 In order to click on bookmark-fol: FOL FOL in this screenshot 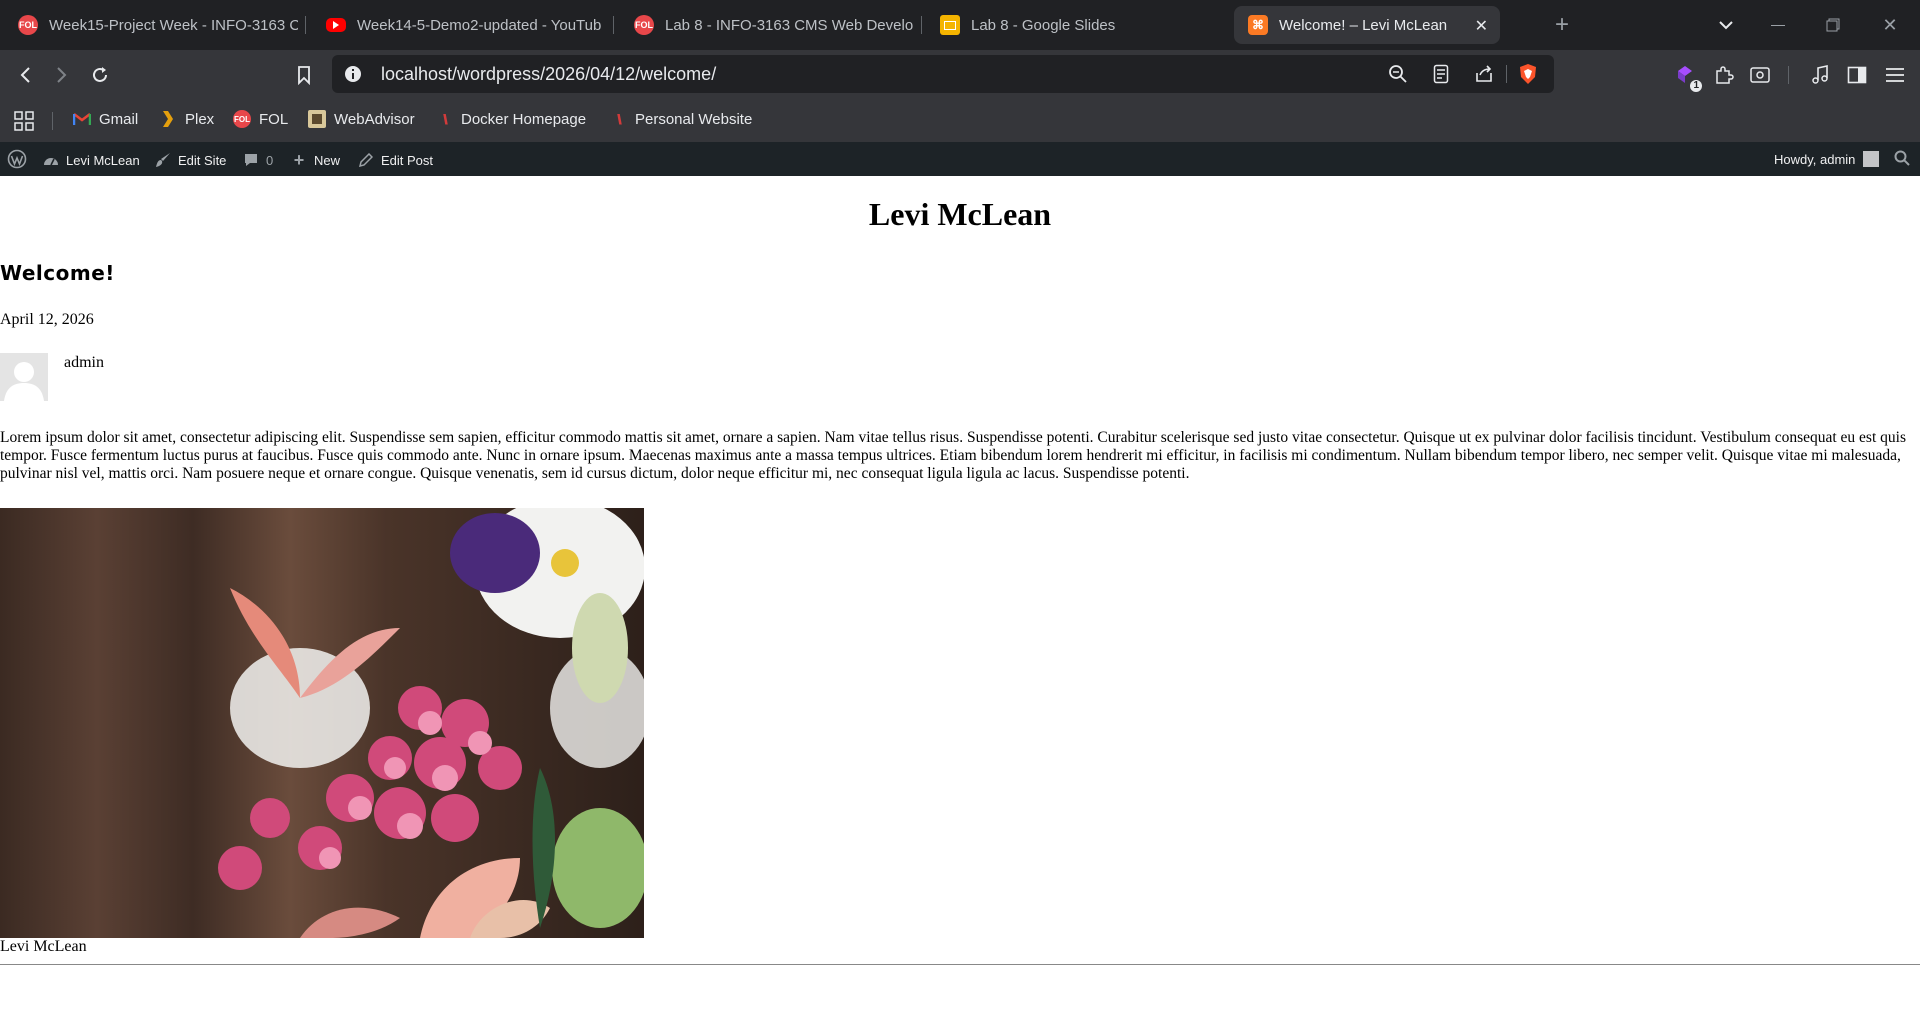, I will do `click(260, 119)`.